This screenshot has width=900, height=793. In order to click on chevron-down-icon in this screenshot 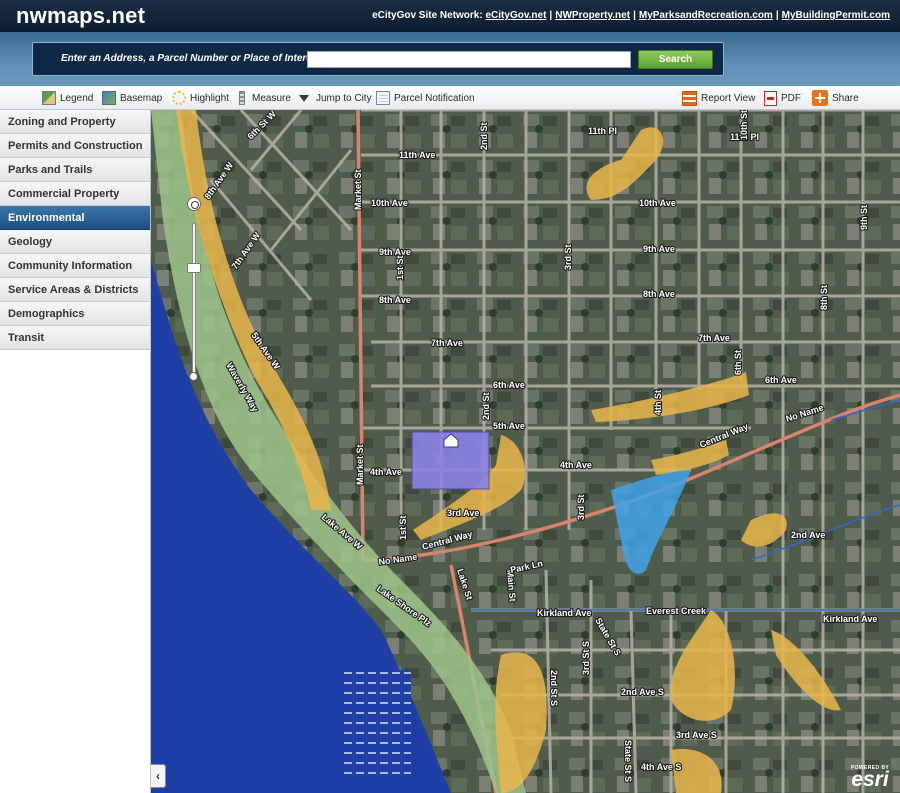, I will do `click(304, 98)`.